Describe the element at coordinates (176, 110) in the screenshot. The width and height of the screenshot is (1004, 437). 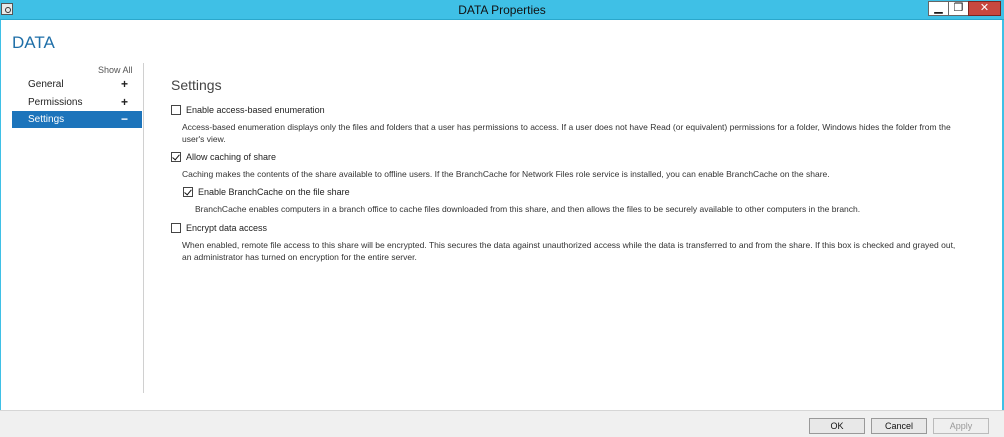
I see `access-based-enumeration-checkbox` at that location.